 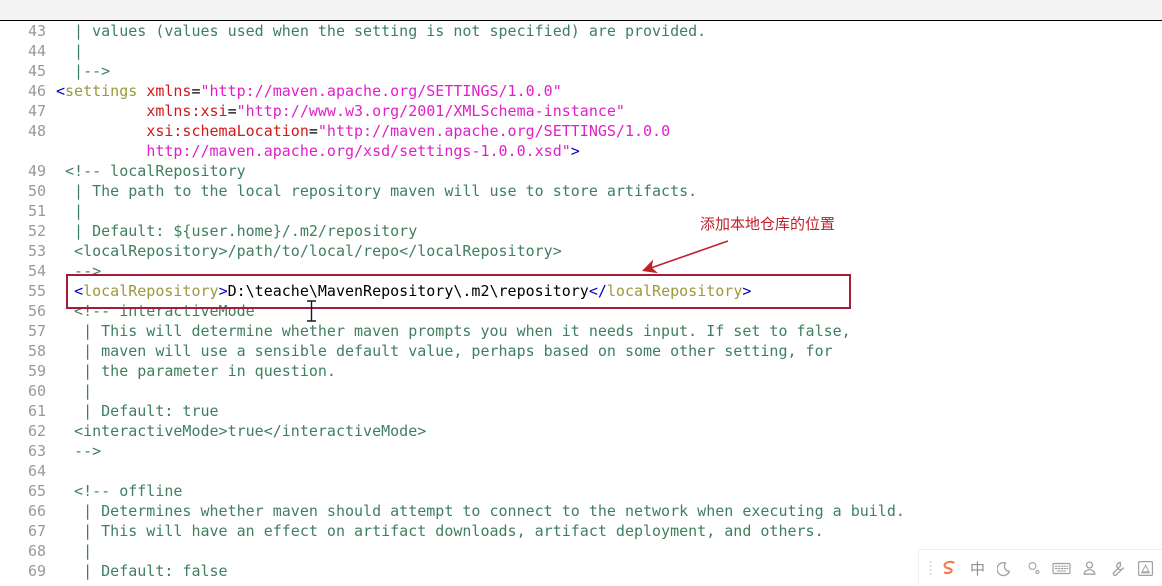 I want to click on token-cmt: | the parameter in question., so click(x=196, y=371).